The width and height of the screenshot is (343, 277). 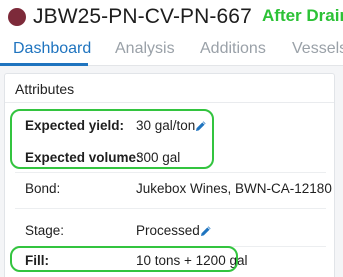 What do you see at coordinates (45, 89) in the screenshot?
I see `attributes-title: Attributes` at bounding box center [45, 89].